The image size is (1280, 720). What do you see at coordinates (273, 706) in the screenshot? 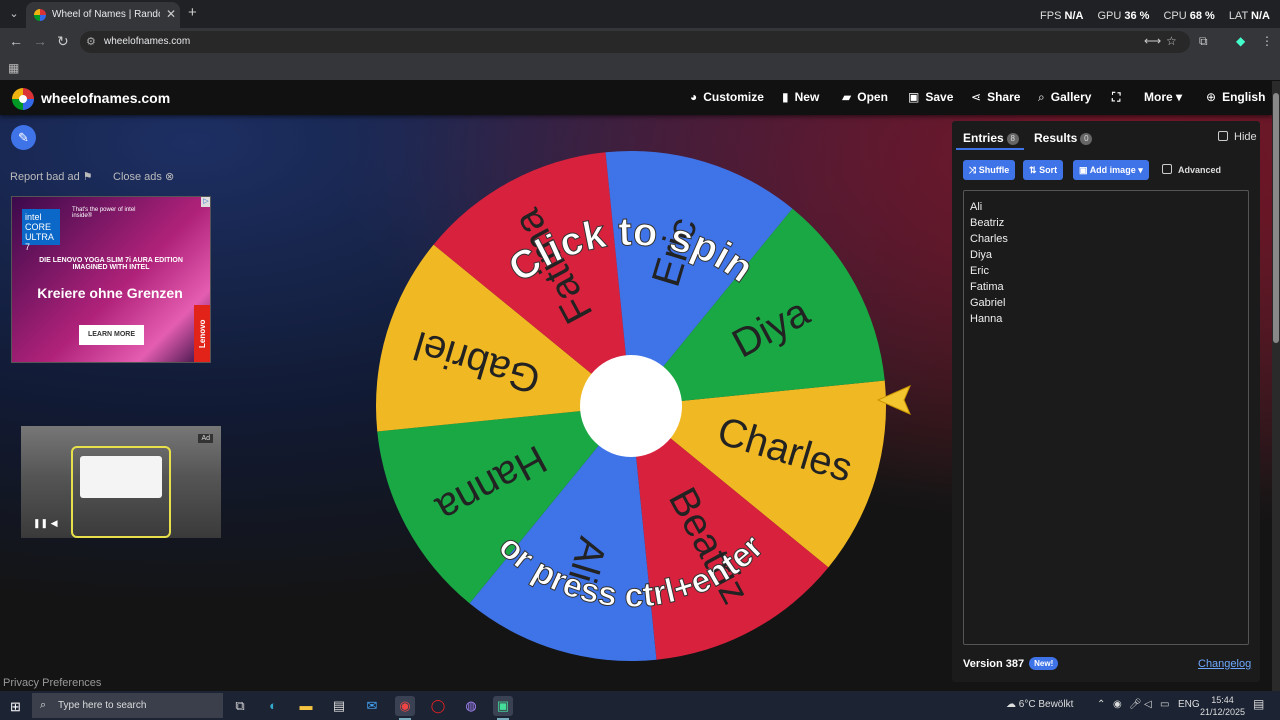
I see `edge-icon: ◐` at bounding box center [273, 706].